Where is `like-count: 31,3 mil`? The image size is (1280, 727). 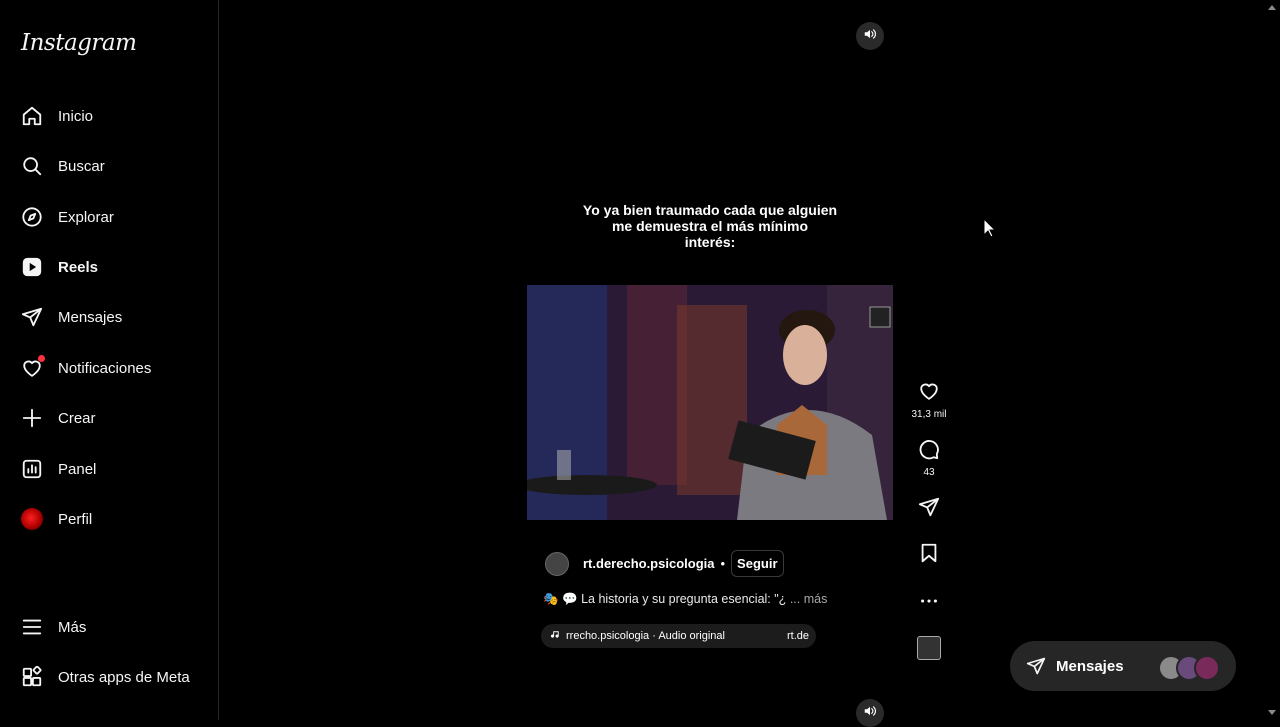 like-count: 31,3 mil is located at coordinates (929, 414).